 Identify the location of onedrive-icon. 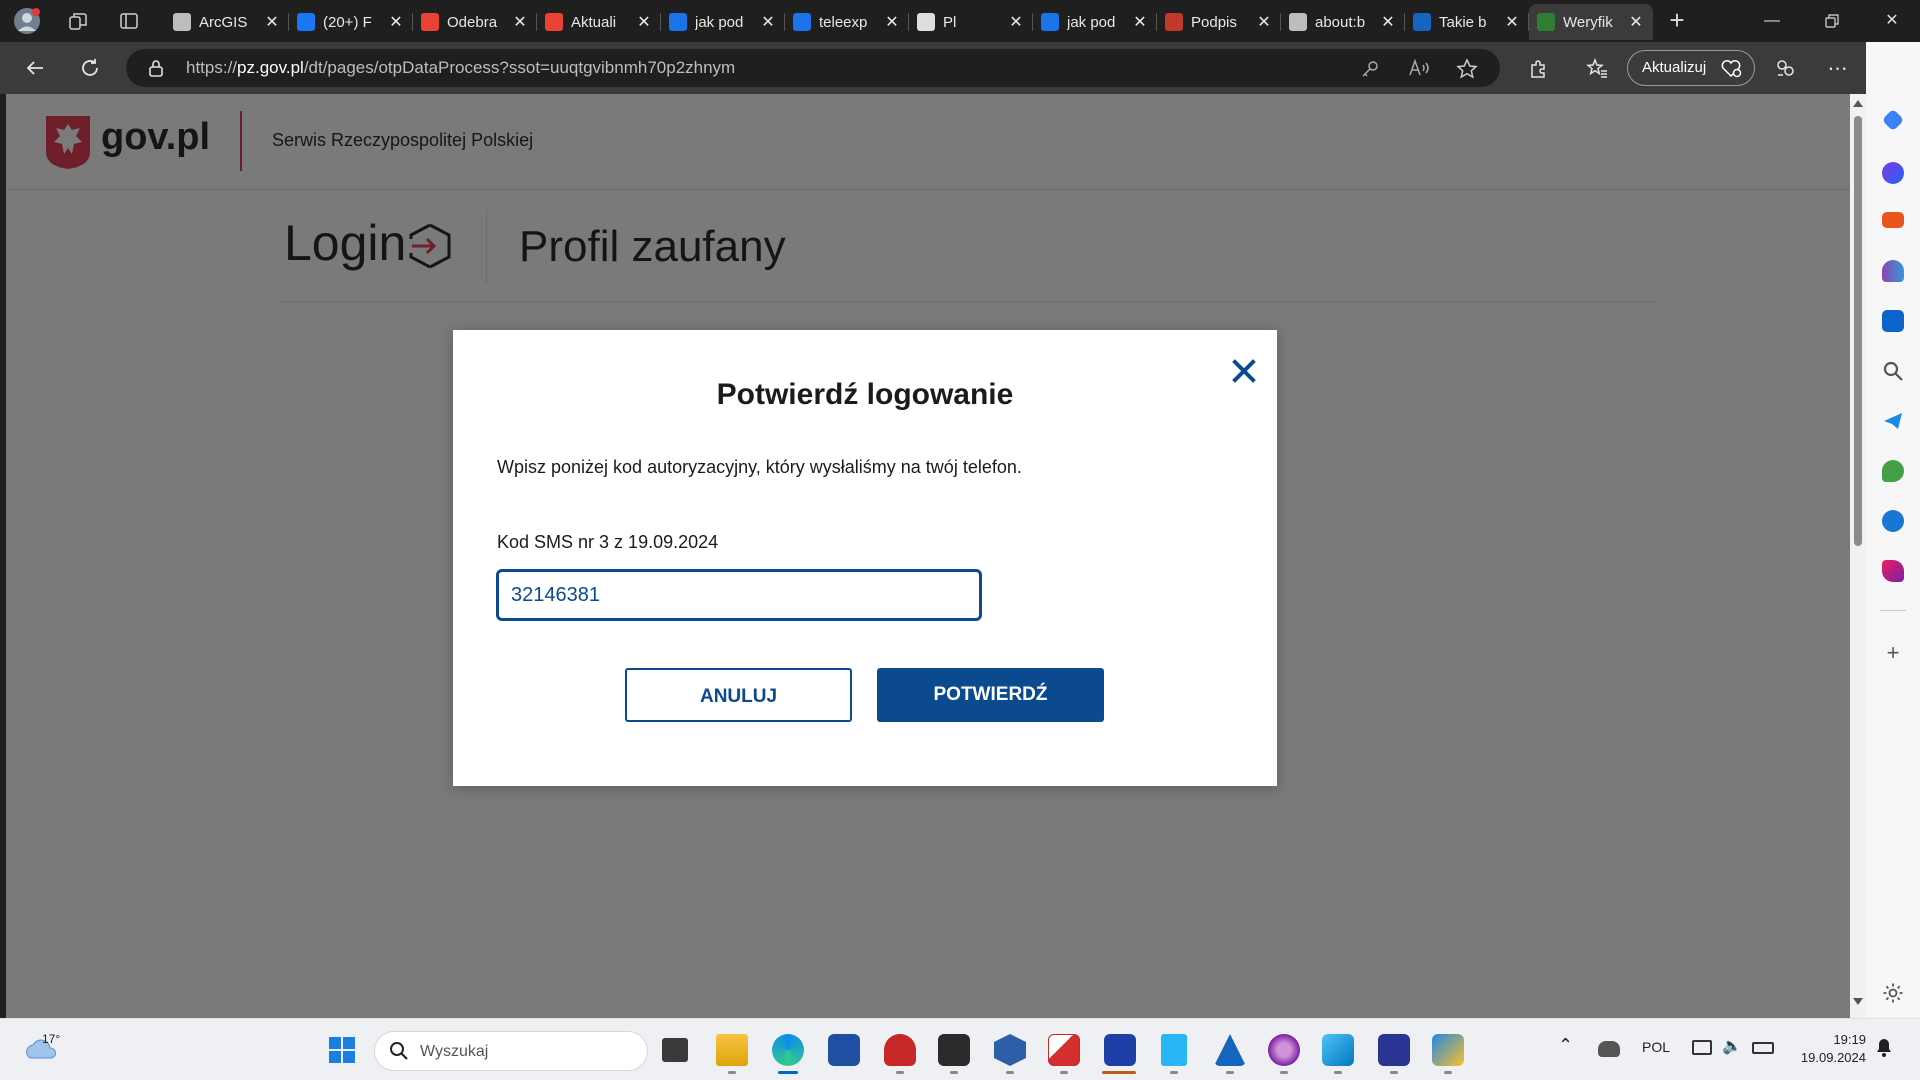
(1609, 1049).